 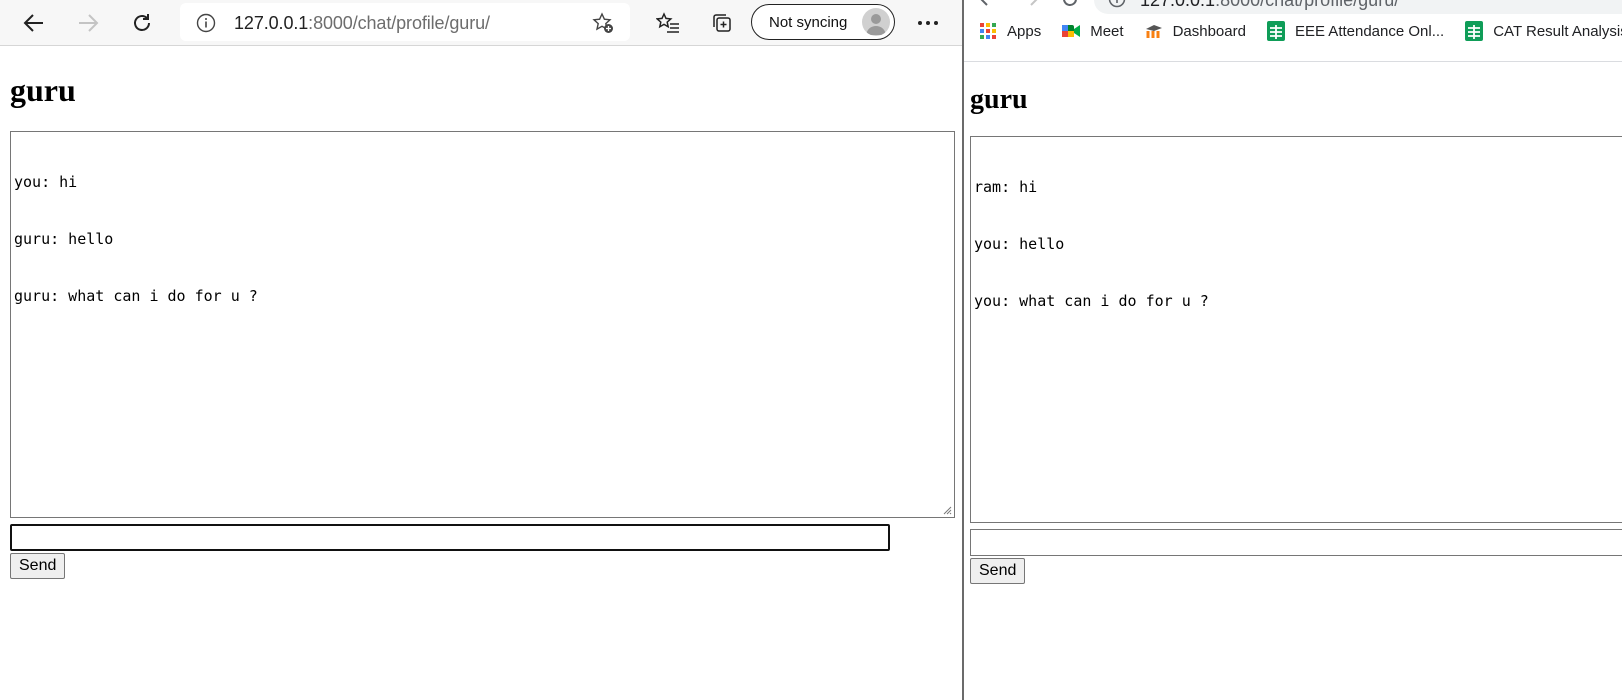 I want to click on chat-line: you: what can i do for u ?, so click(x=1091, y=301).